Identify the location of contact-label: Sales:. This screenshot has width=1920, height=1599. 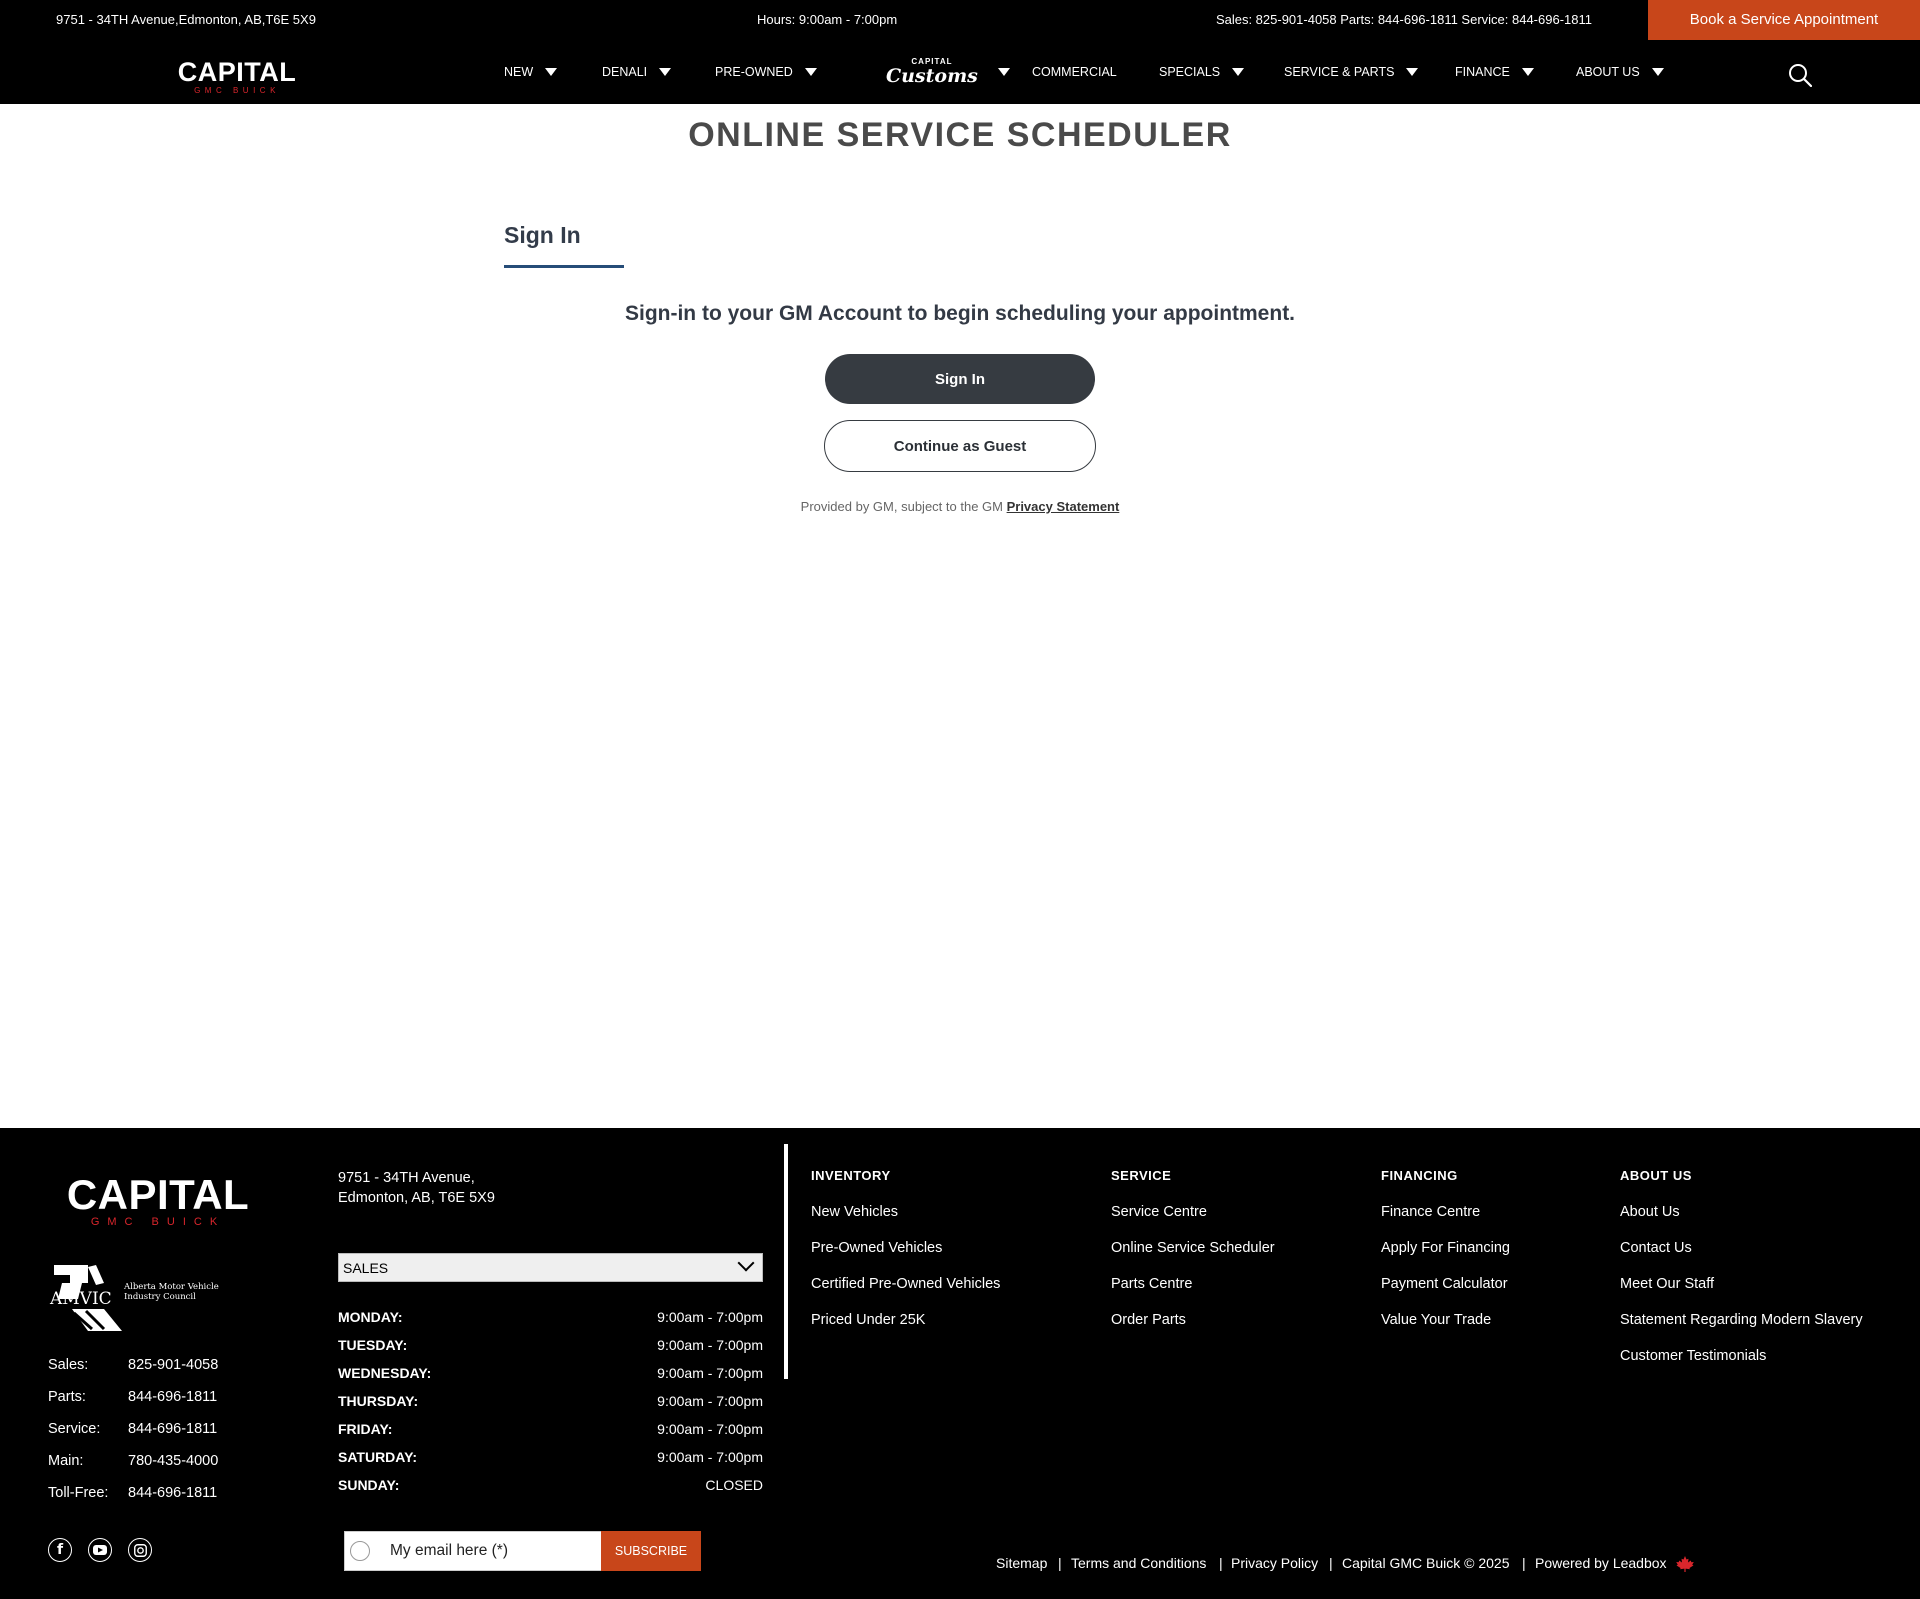
(68, 1365).